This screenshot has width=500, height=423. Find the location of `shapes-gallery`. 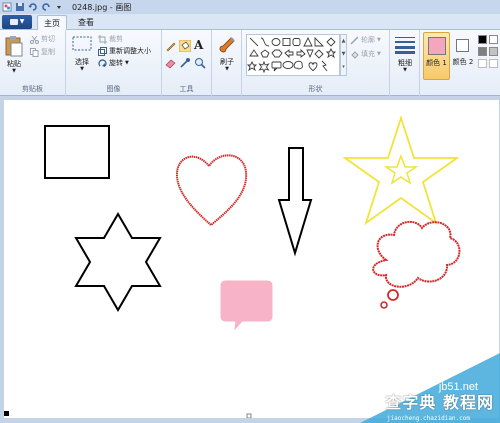

shapes-gallery is located at coordinates (293, 55).